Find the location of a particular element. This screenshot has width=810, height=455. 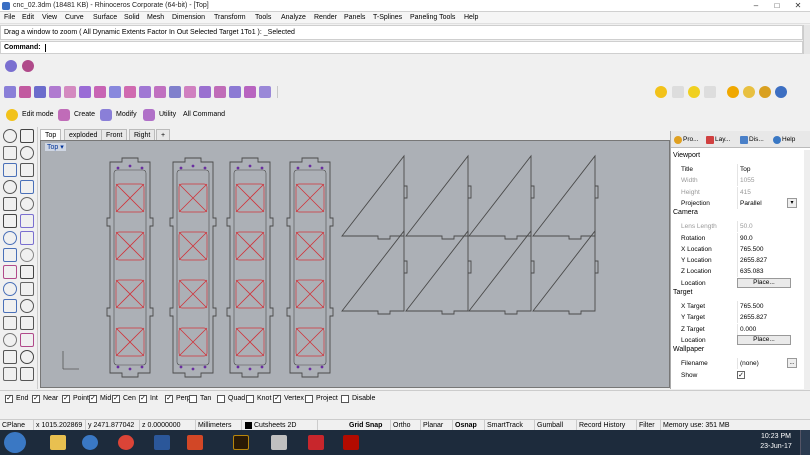

wallpaper-prop-value: (none) is located at coordinates (764, 364).